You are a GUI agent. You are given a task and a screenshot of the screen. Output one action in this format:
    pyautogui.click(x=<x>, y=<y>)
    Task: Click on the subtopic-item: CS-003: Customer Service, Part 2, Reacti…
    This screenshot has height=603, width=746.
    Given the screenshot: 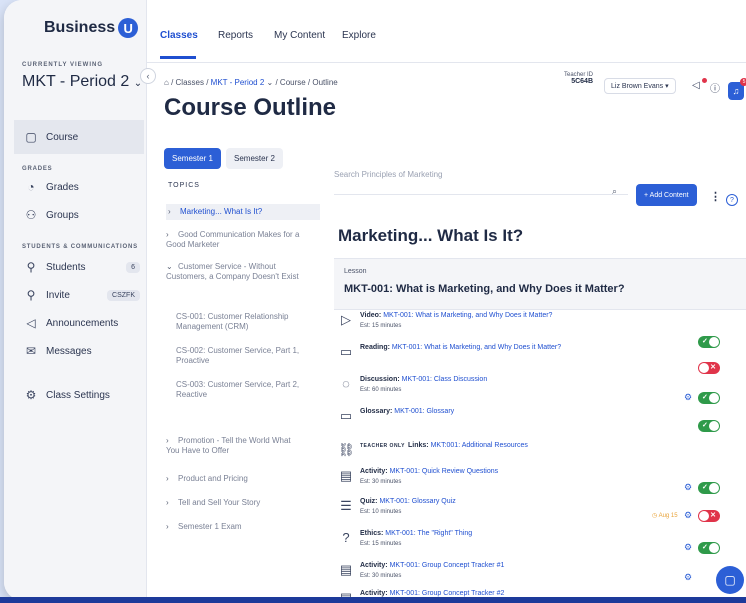 What is the action you would take?
    pyautogui.click(x=241, y=390)
    